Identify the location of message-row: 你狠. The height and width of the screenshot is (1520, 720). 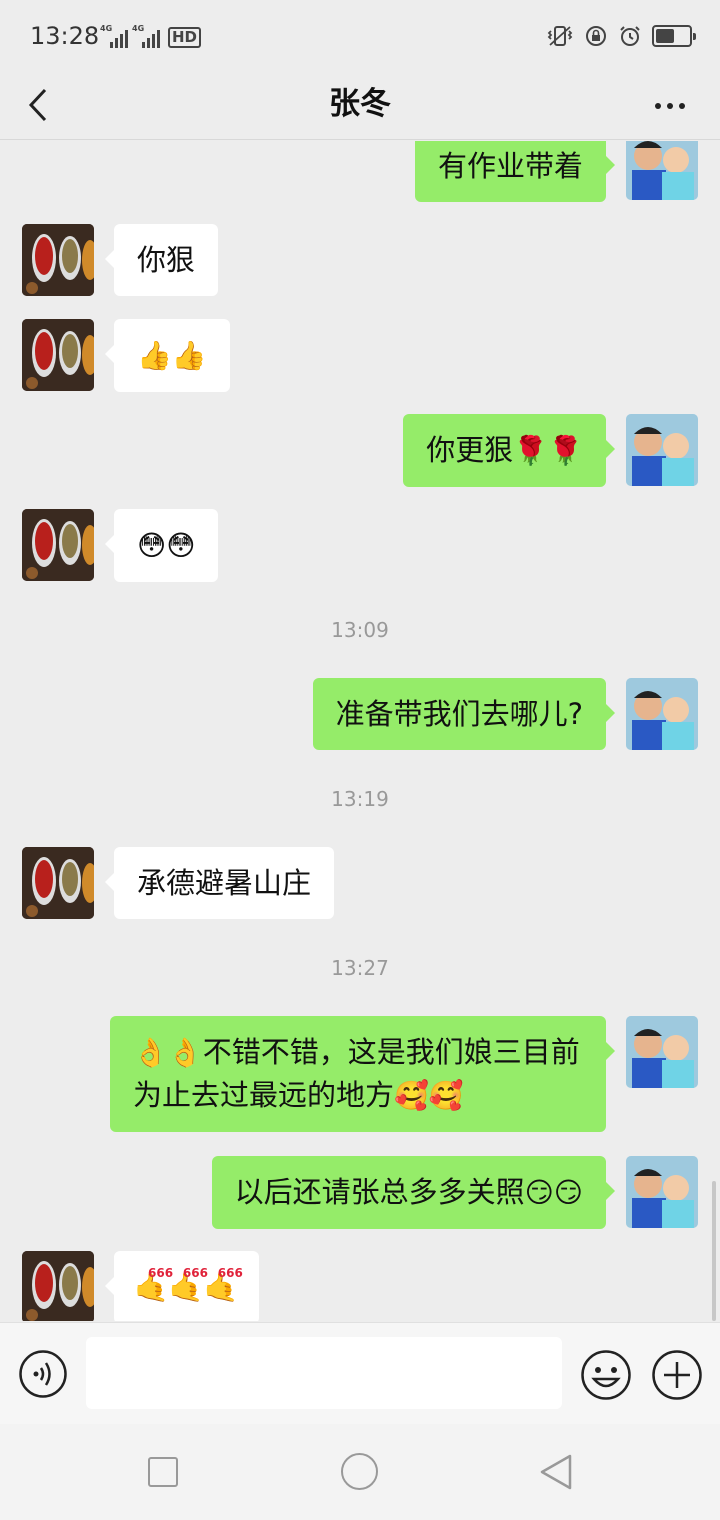
(360, 261).